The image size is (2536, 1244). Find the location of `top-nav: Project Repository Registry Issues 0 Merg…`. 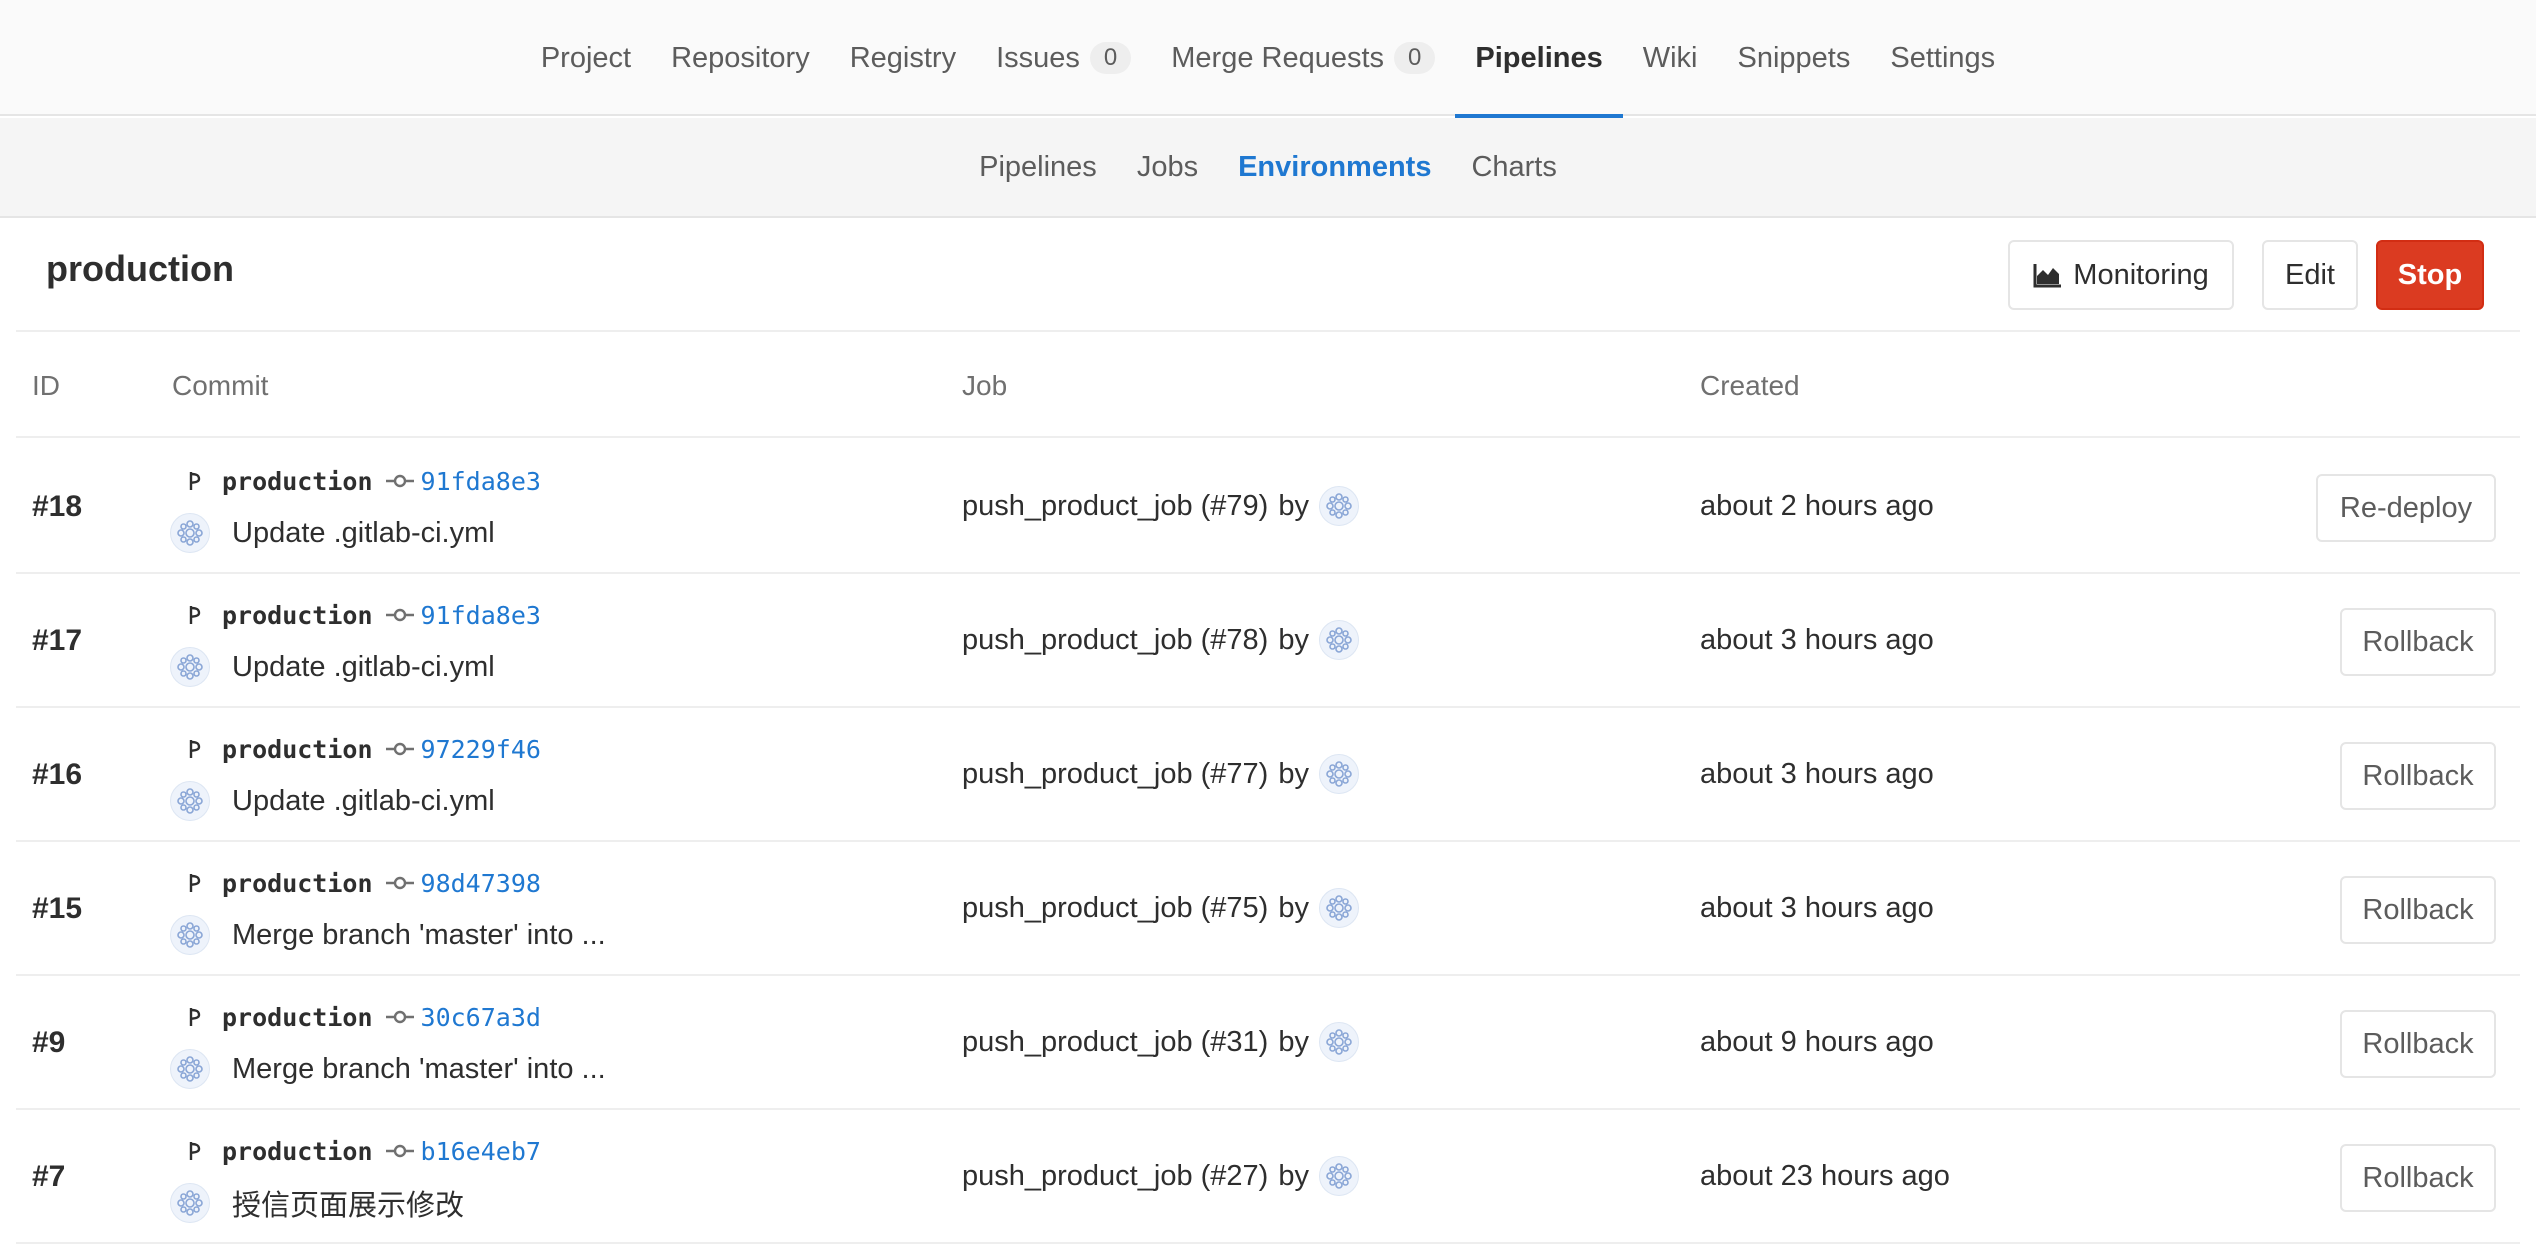

top-nav: Project Repository Registry Issues 0 Merg… is located at coordinates (1268, 59).